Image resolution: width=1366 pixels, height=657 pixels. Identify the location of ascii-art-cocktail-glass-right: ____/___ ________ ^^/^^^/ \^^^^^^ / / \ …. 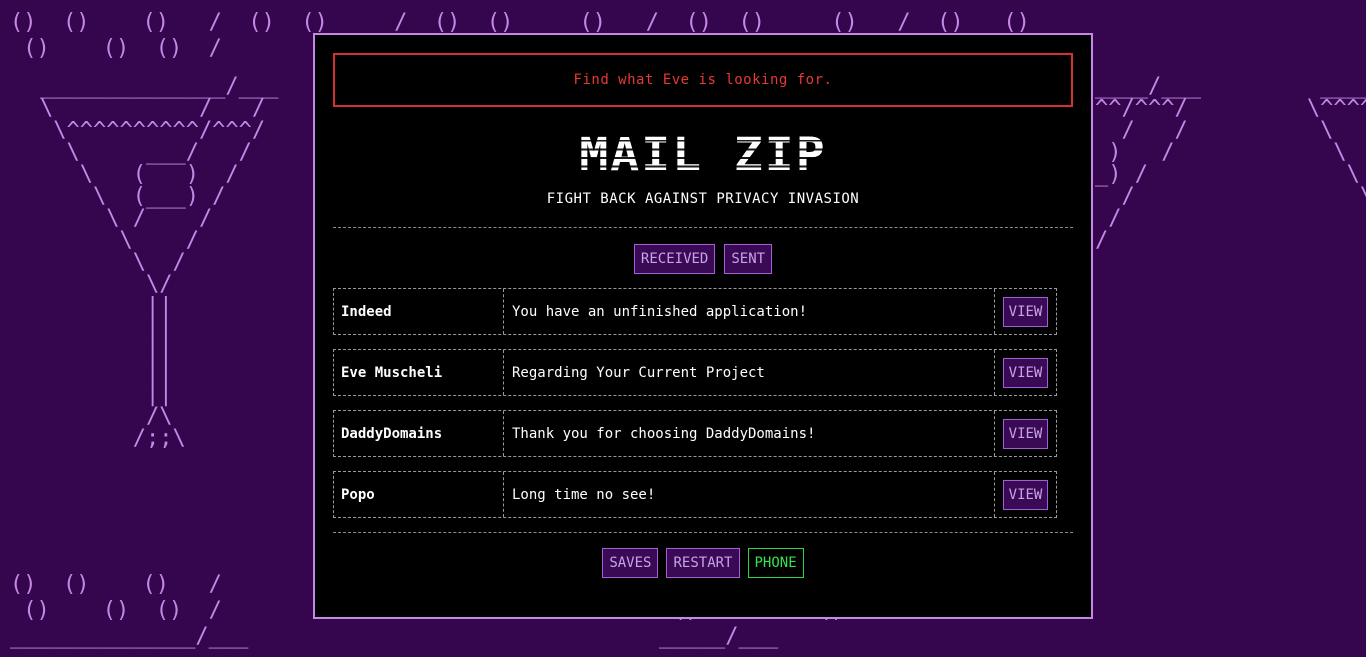
(1230, 163).